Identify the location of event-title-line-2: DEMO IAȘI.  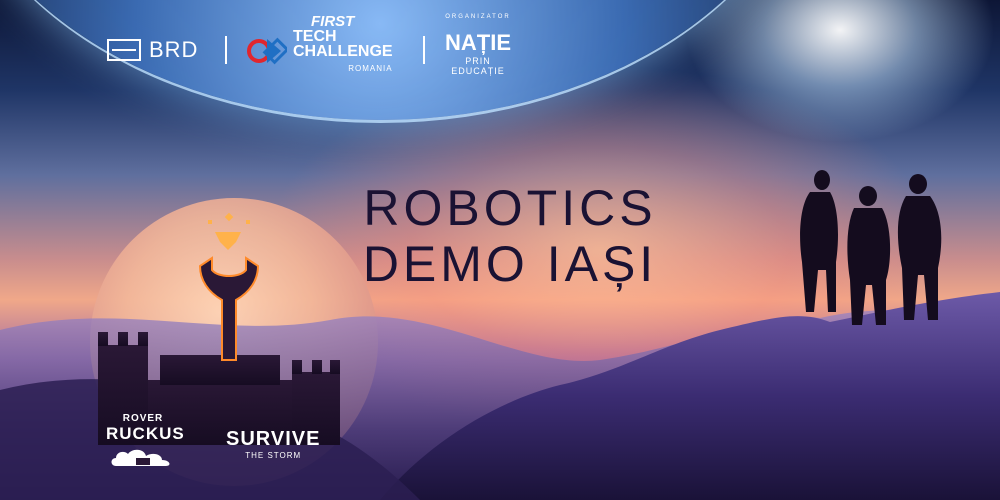
(510, 264).